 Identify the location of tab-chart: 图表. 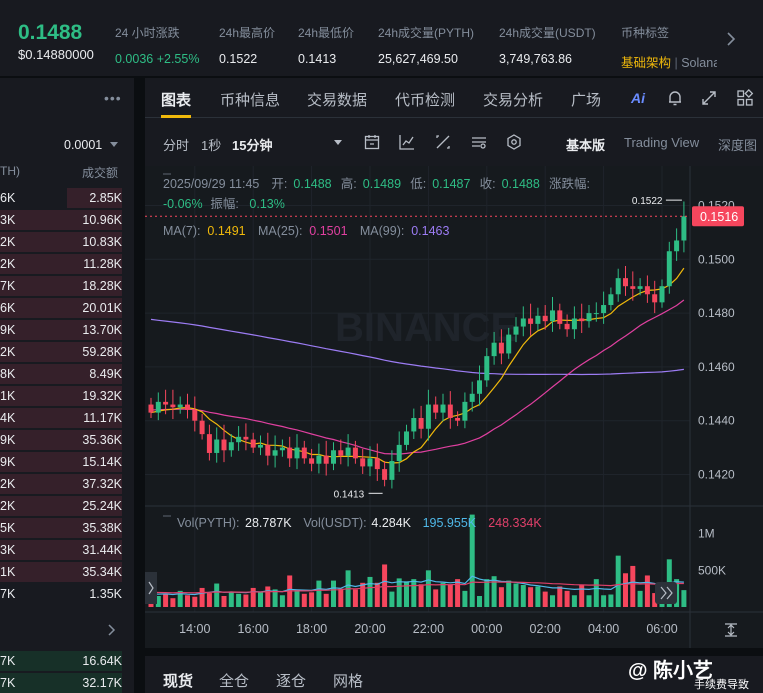
(176, 99).